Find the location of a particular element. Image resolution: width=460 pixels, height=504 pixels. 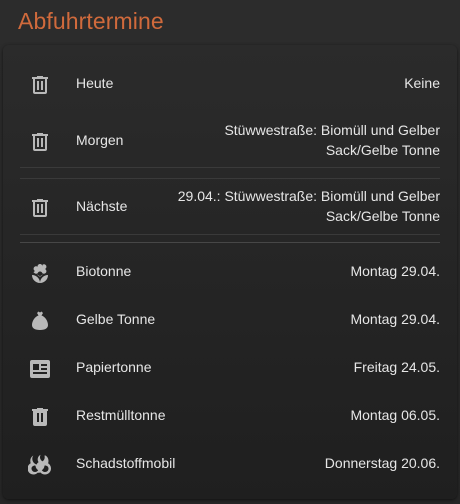

newspaper-icon is located at coordinates (40, 369).